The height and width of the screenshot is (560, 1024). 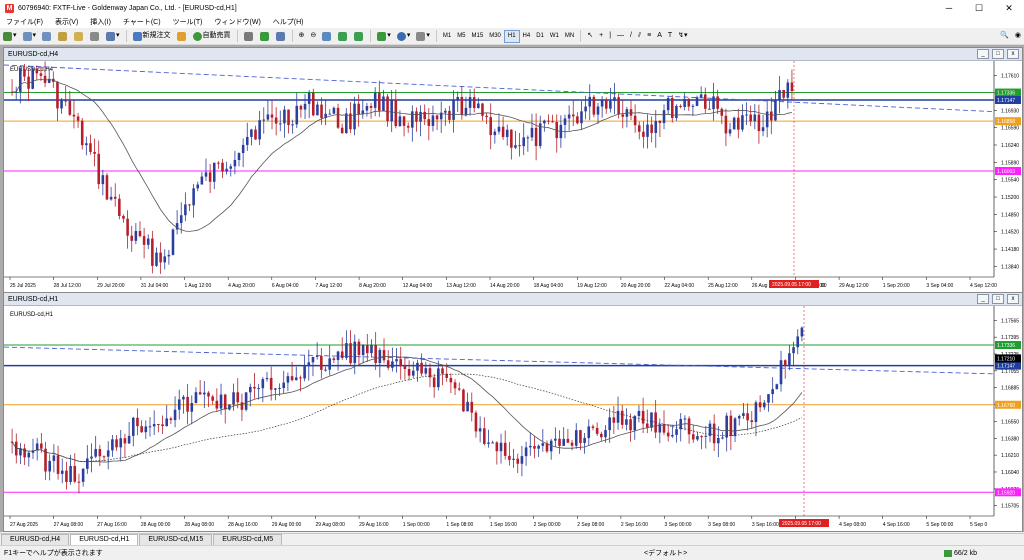 I want to click on periods-button: ▾, so click(x=404, y=36).